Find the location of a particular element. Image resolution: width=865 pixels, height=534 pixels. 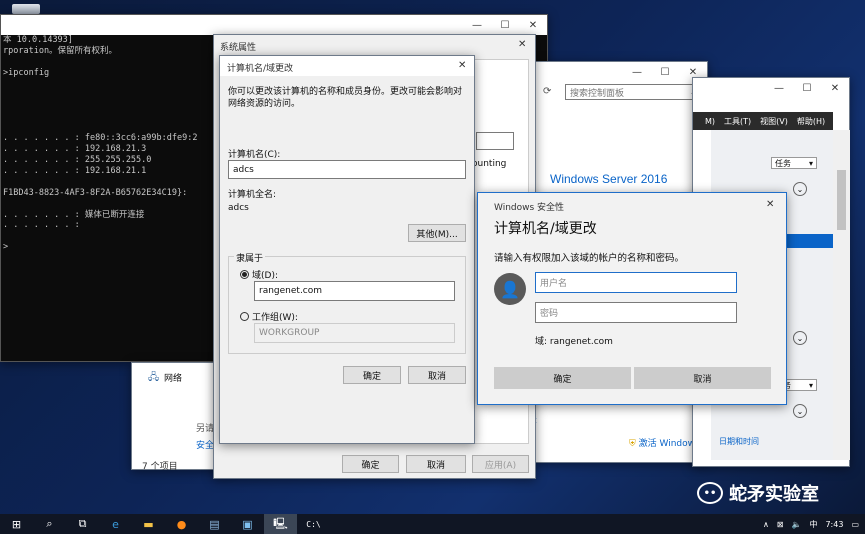

os-name: Windows Server 2016 is located at coordinates (609, 179).